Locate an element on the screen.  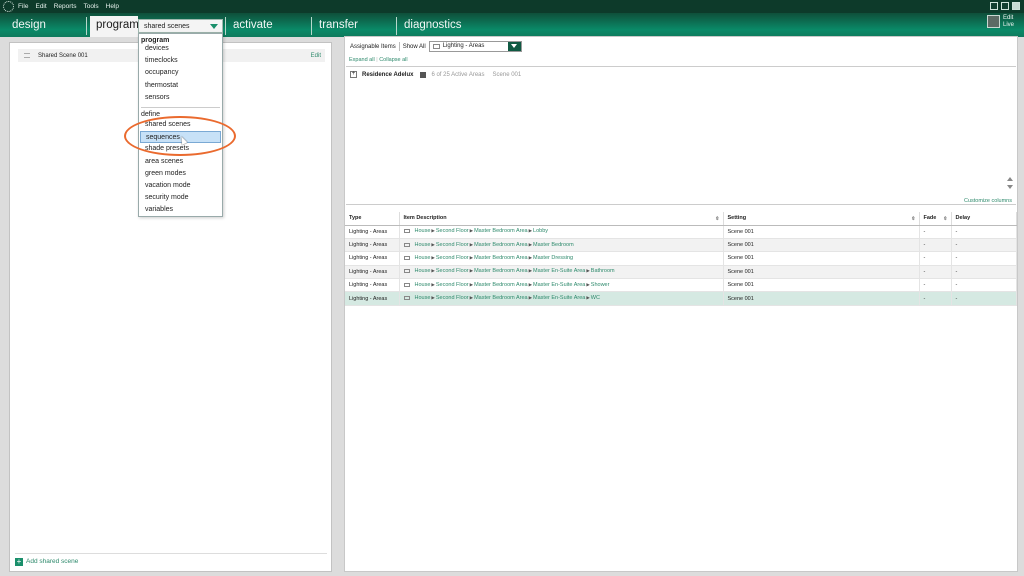
panel-resize-arrows is located at coordinates (1010, 185).